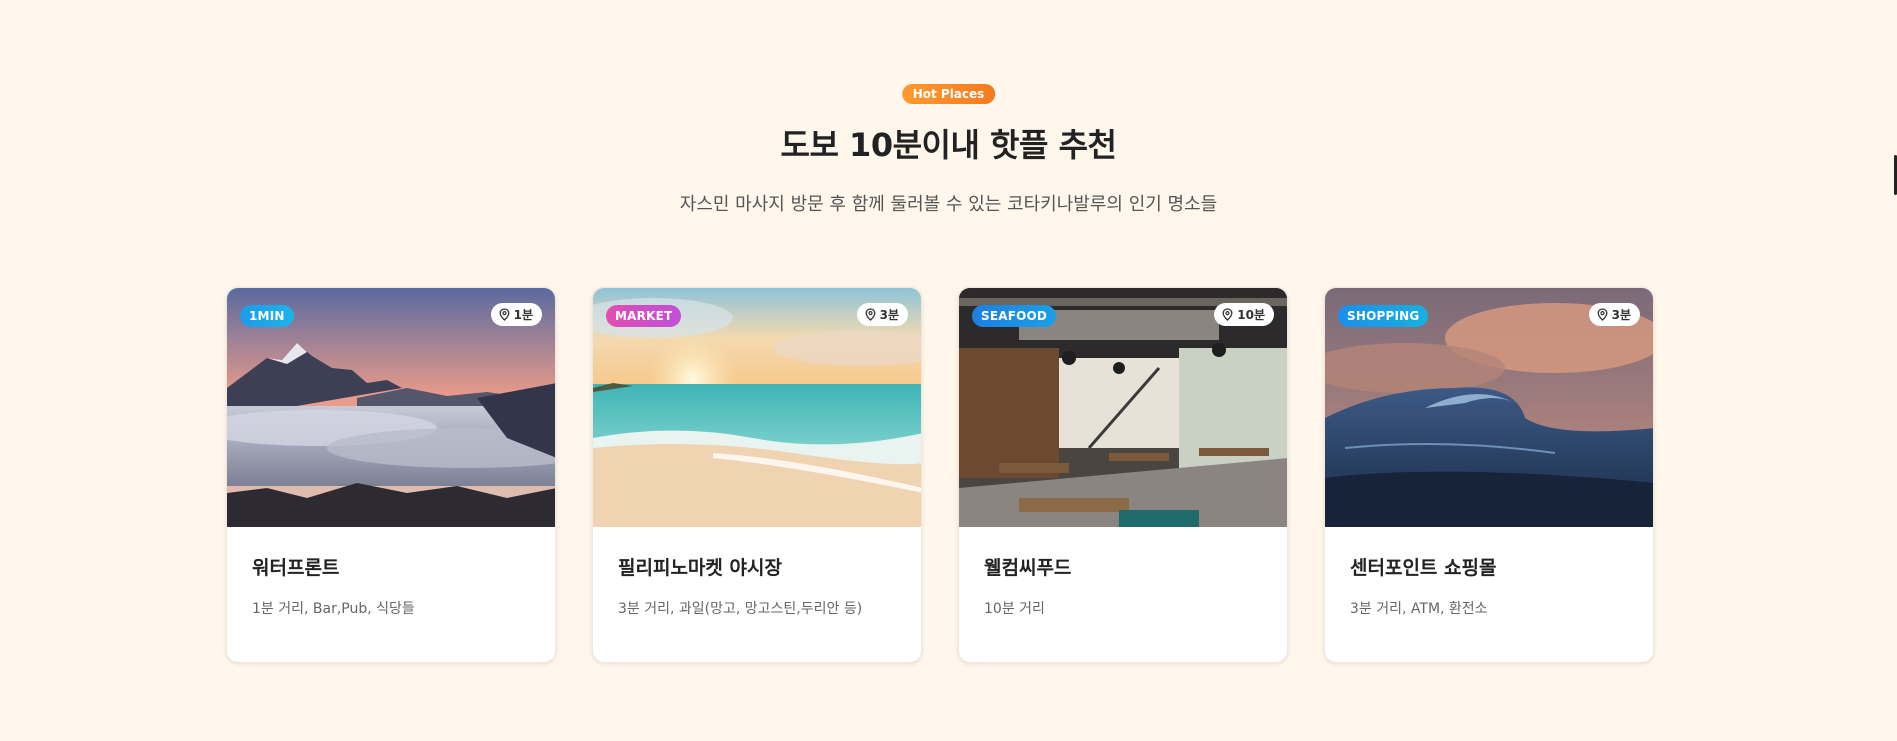 The image size is (1897, 741). I want to click on distance-badge: 1분, so click(516, 314).